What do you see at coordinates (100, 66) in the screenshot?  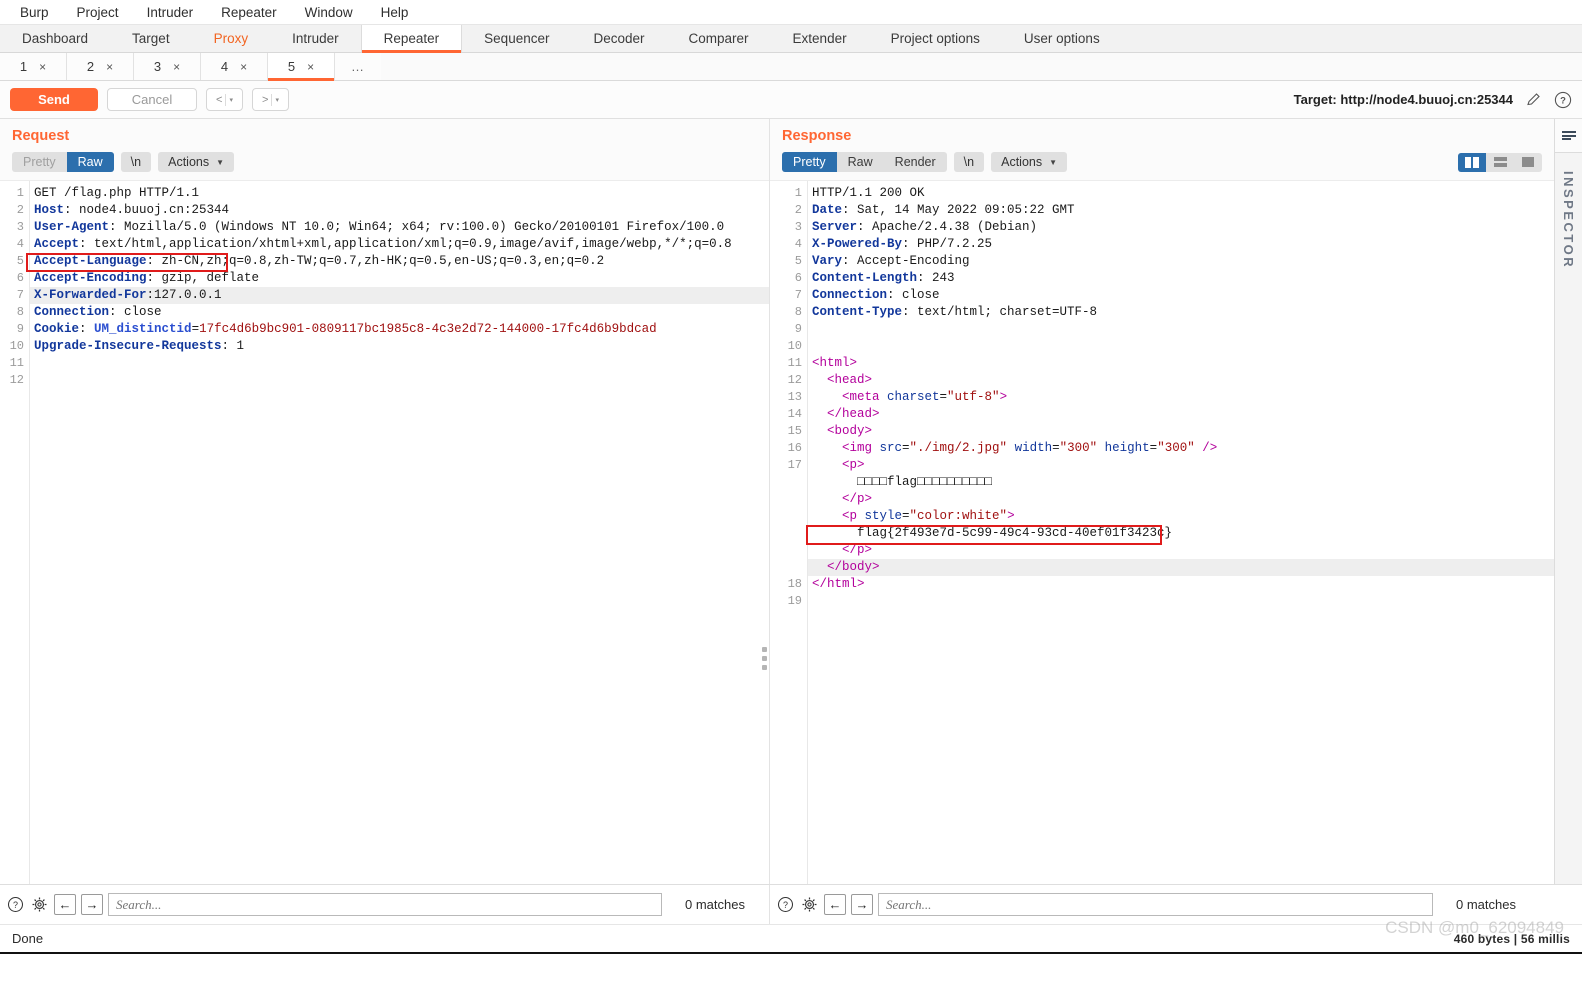 I see `repeater-tab-2: 2 ×` at bounding box center [100, 66].